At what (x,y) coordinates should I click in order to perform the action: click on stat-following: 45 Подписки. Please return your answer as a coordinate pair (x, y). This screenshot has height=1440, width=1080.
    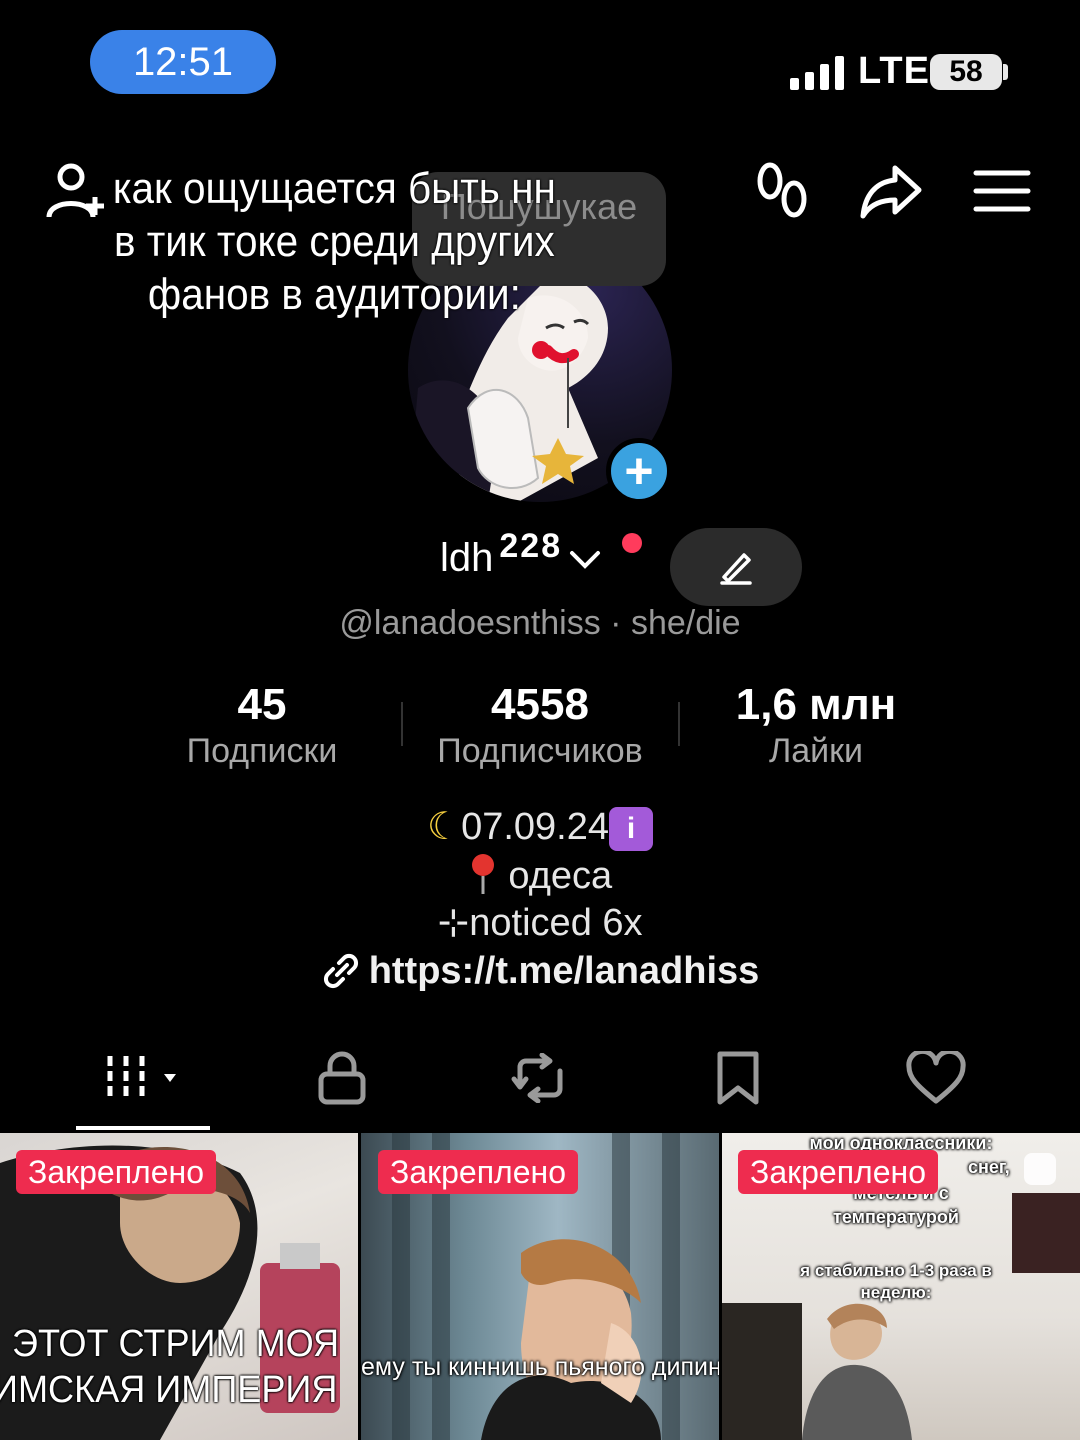
    Looking at the image, I should click on (262, 725).